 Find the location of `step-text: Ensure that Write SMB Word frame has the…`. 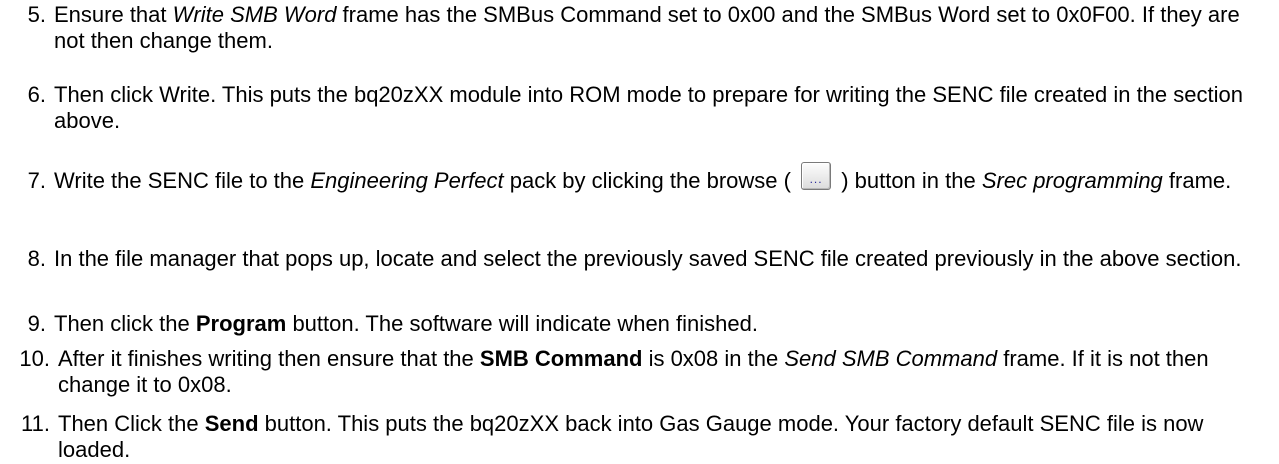

step-text: Ensure that Write SMB Word frame has the… is located at coordinates (661, 28).